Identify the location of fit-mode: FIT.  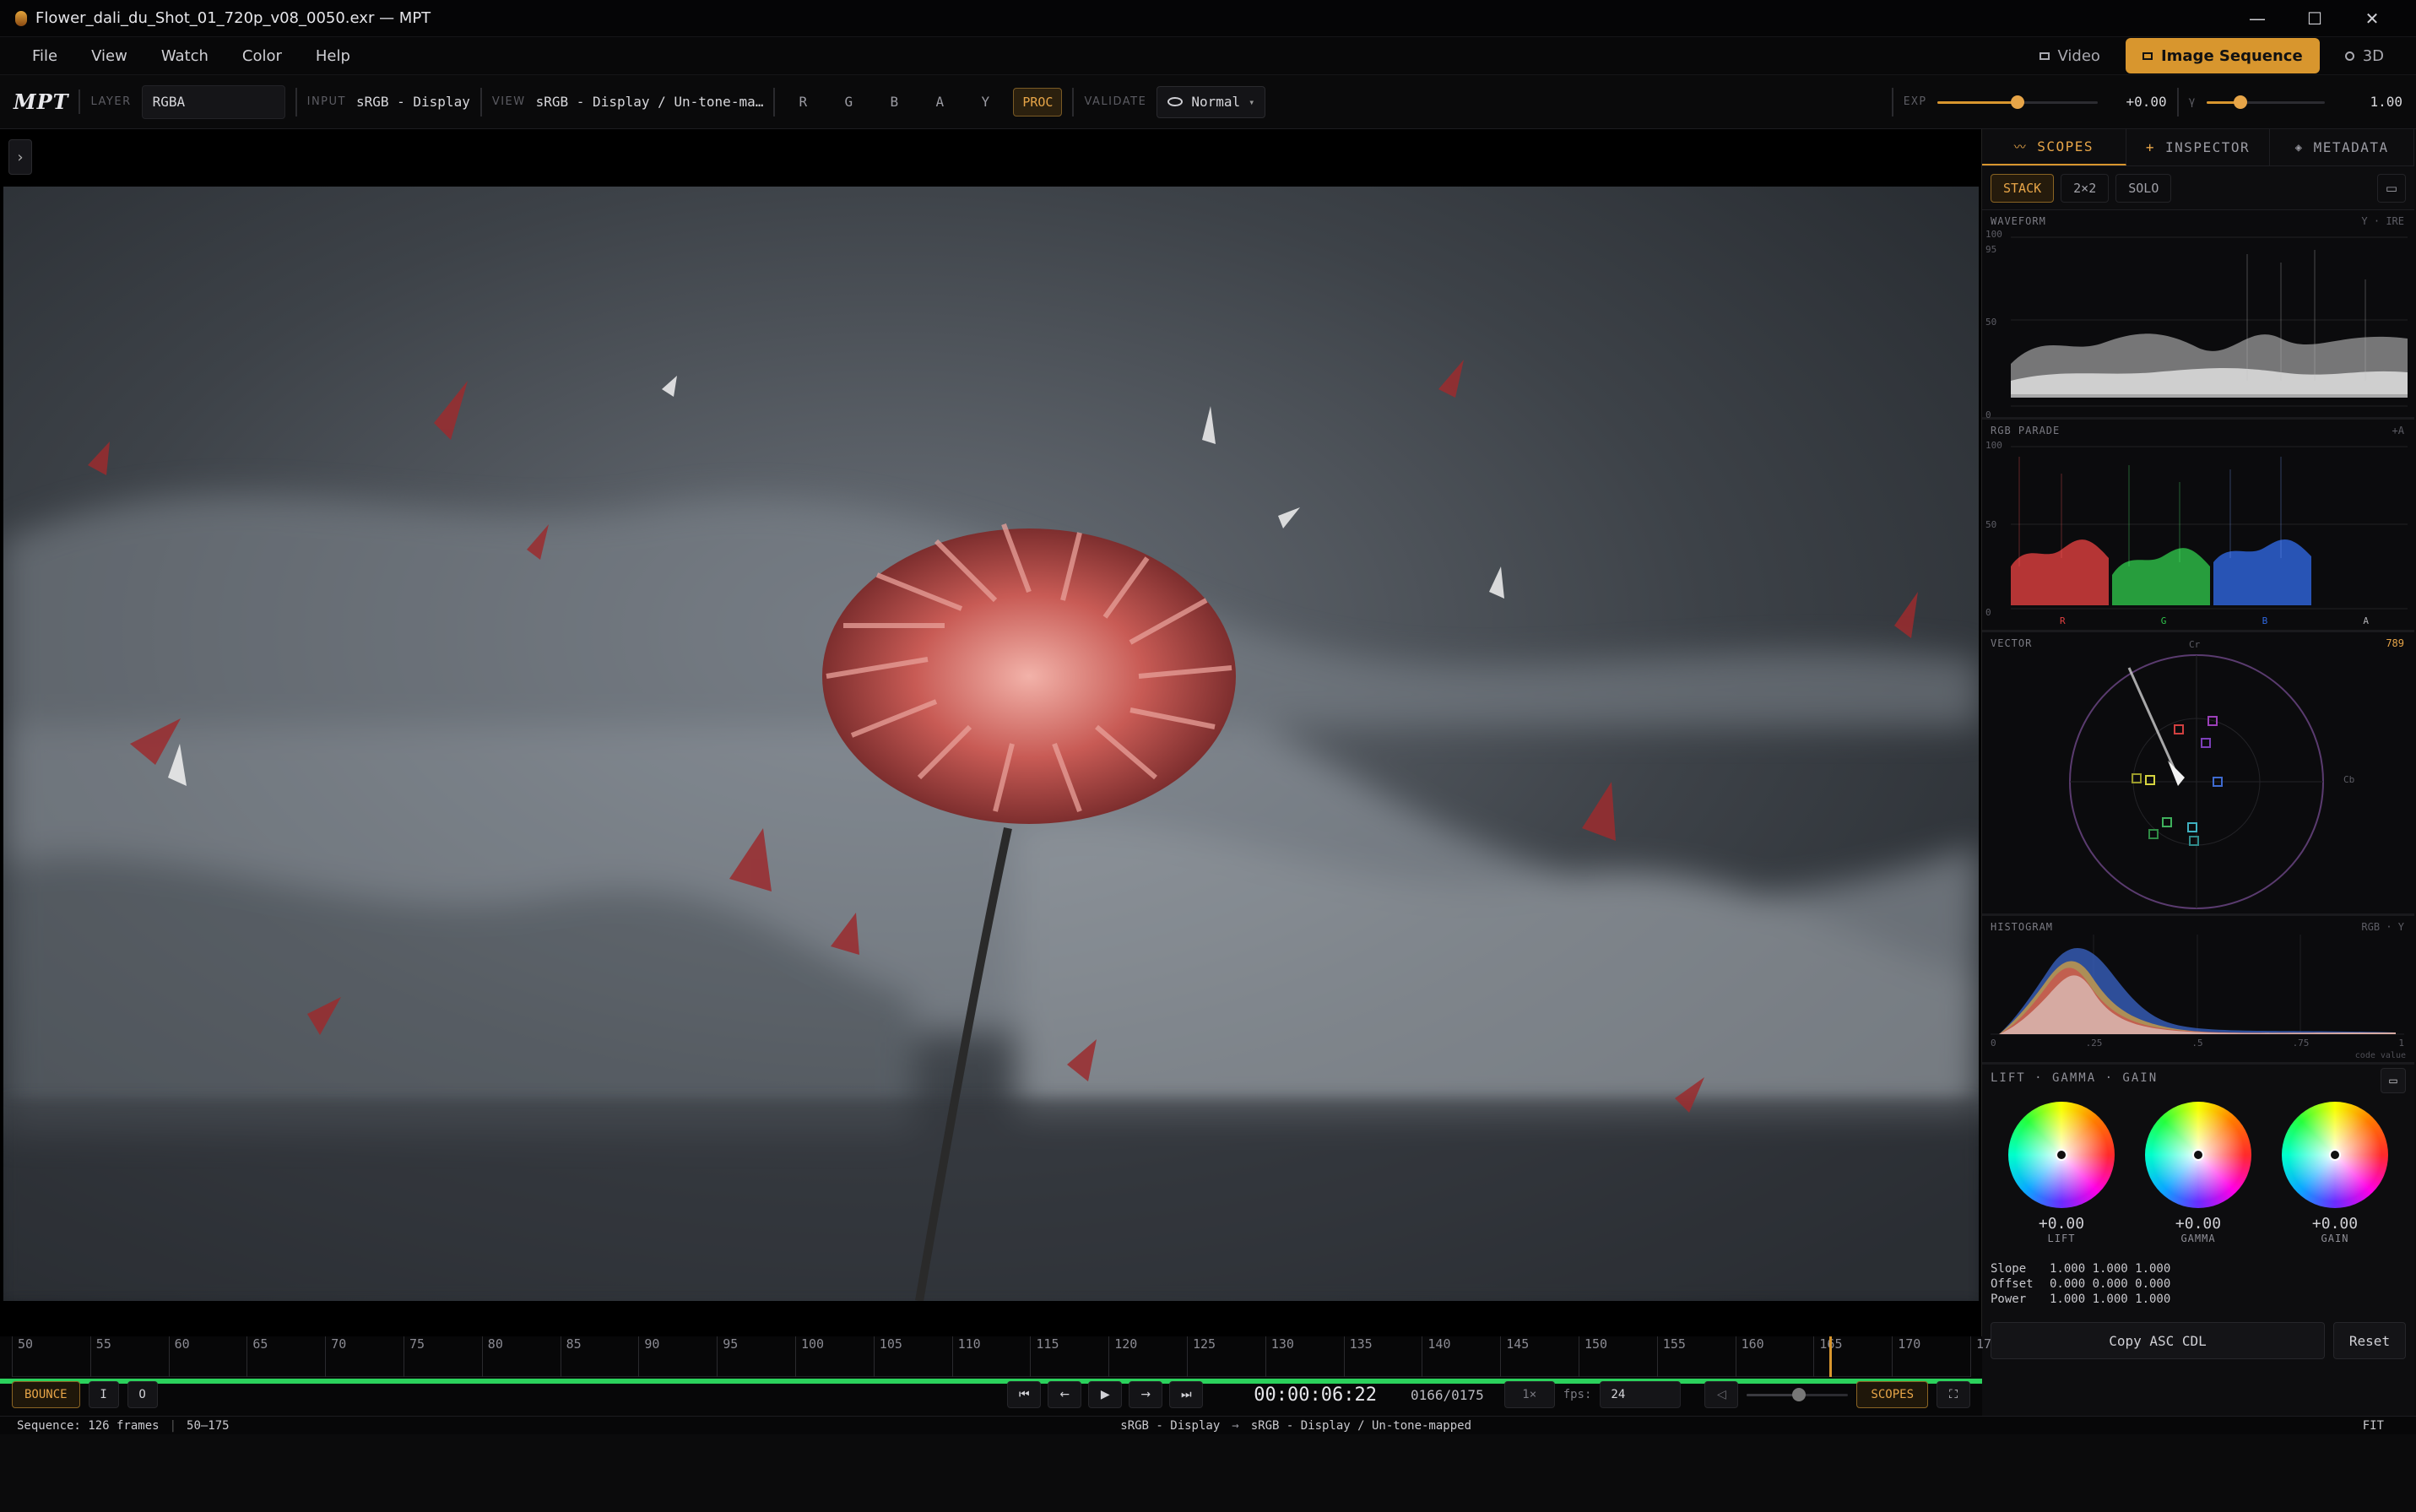
(2374, 1426).